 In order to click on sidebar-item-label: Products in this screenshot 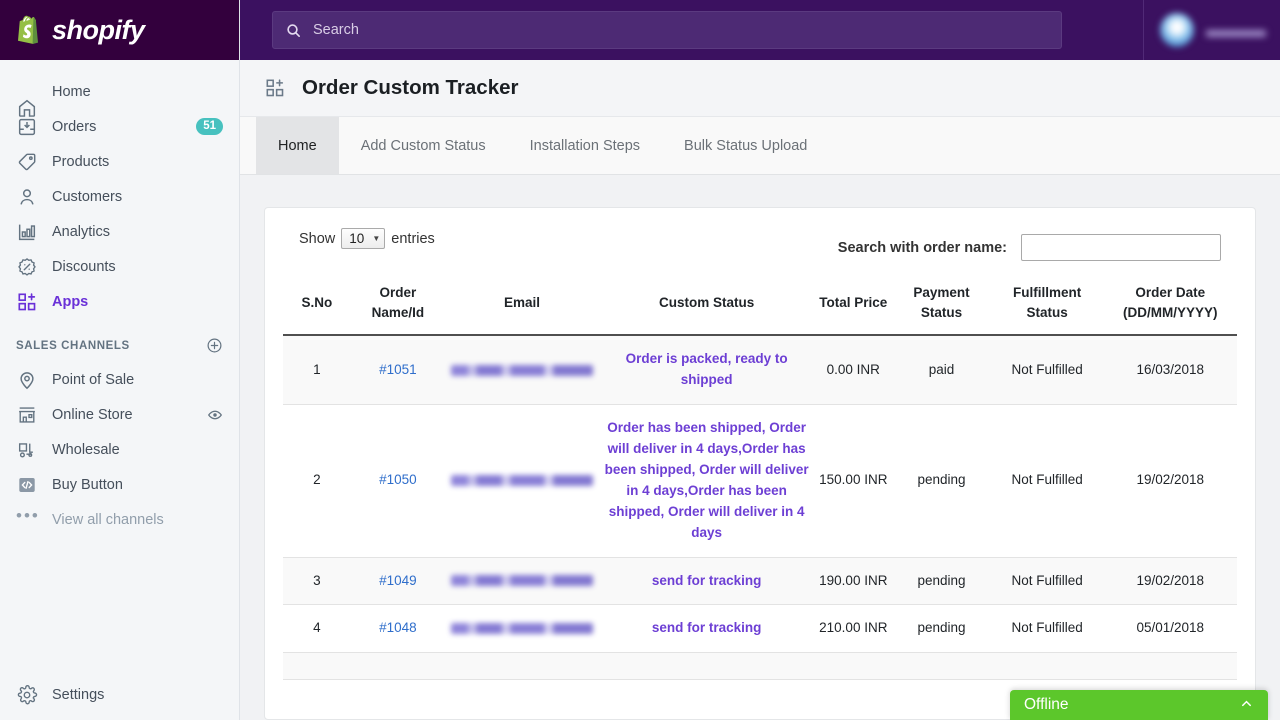, I will do `click(81, 161)`.